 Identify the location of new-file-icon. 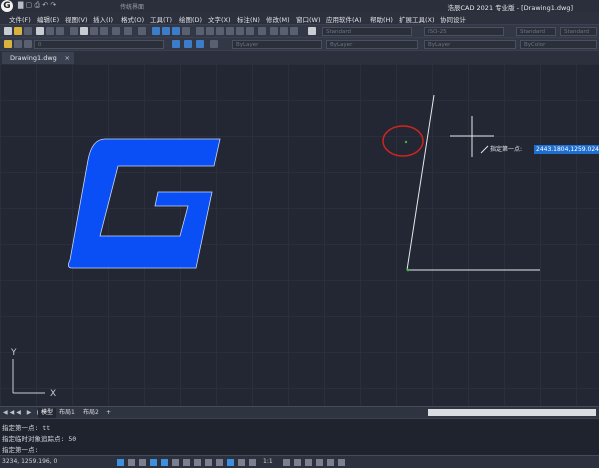
(8, 31).